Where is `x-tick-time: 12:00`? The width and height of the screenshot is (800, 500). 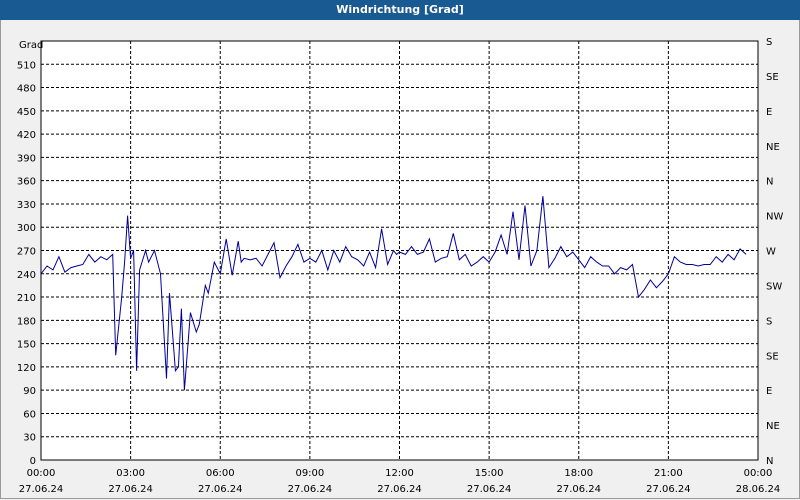 x-tick-time: 12:00 is located at coordinates (399, 473).